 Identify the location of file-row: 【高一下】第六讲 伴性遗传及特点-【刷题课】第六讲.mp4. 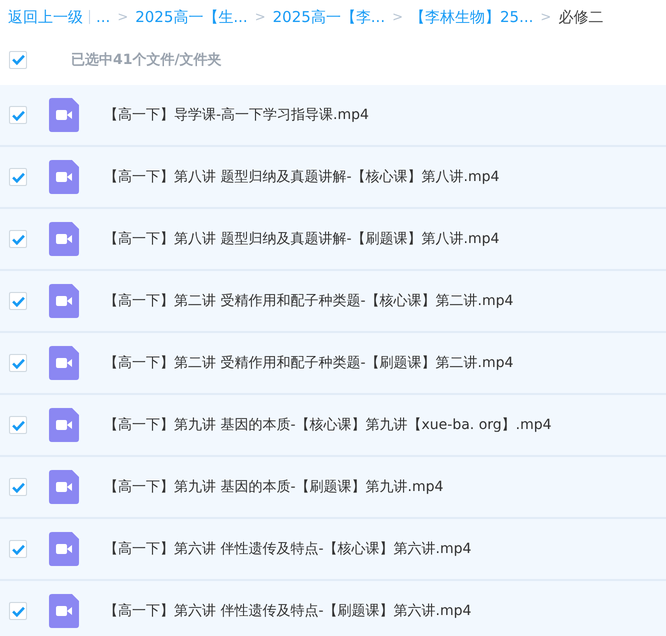
(333, 608).